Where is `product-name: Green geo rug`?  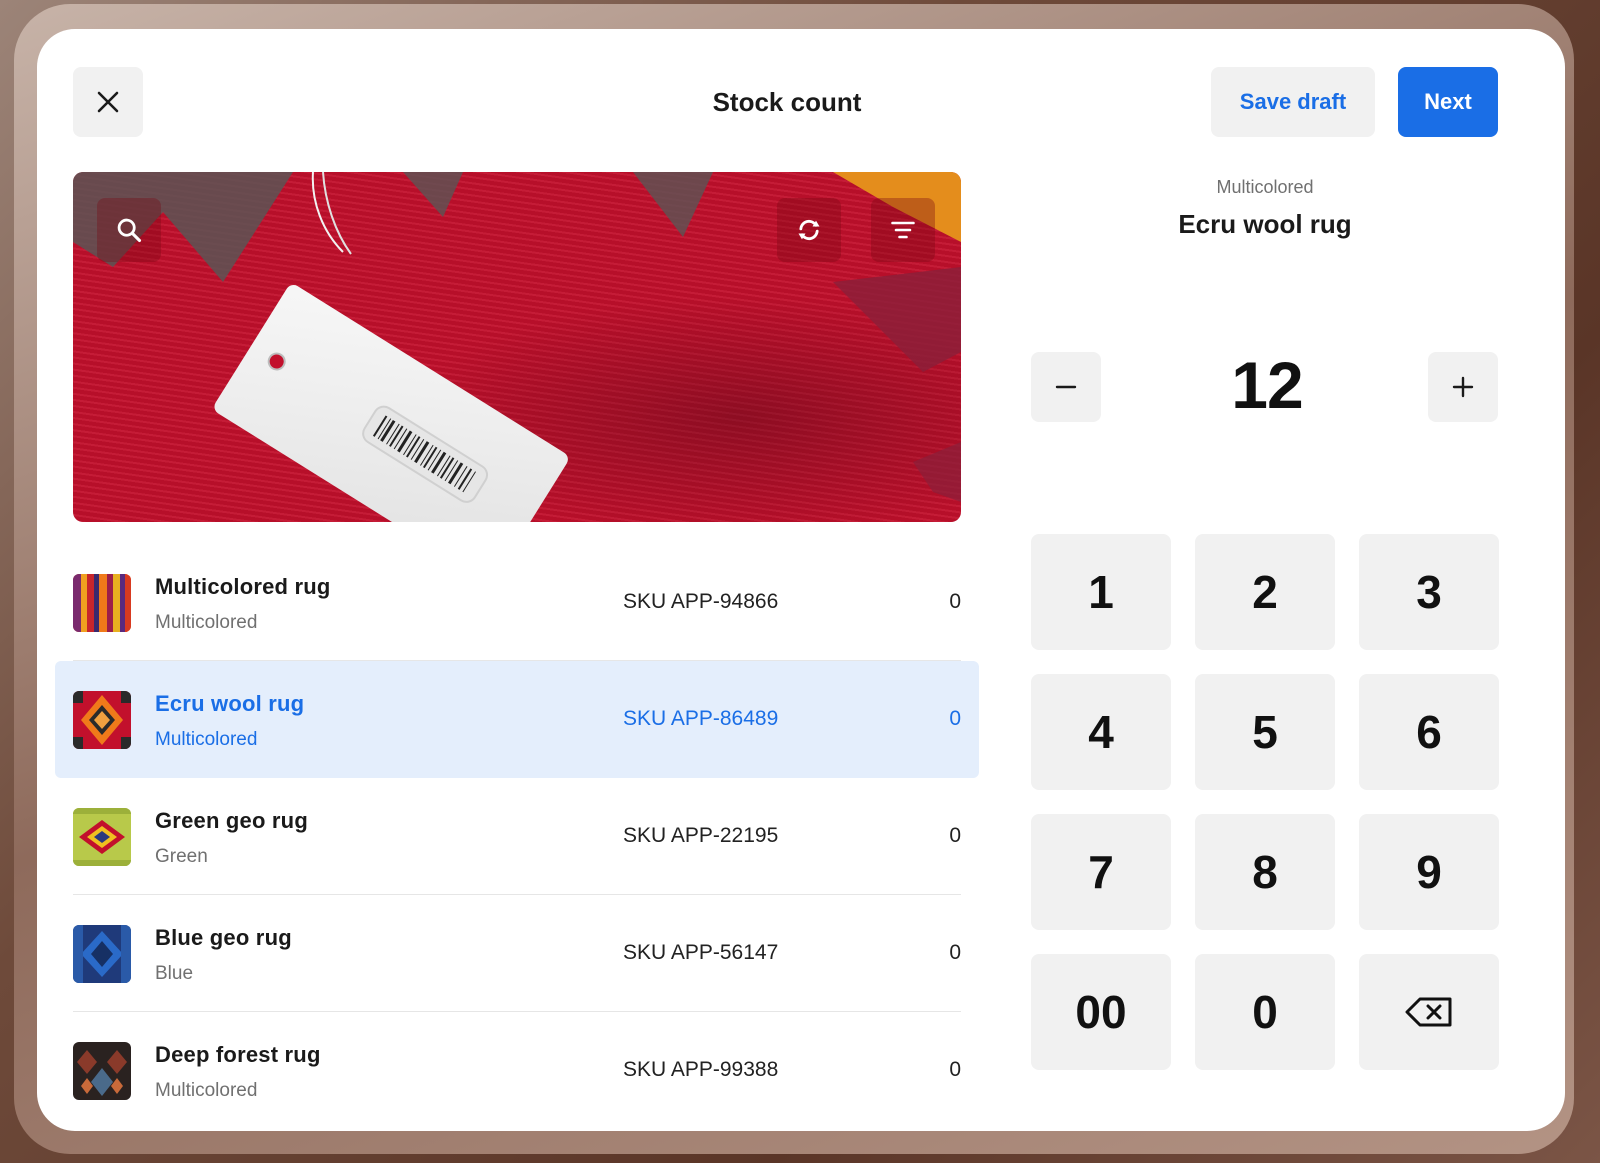 product-name: Green geo rug is located at coordinates (231, 820).